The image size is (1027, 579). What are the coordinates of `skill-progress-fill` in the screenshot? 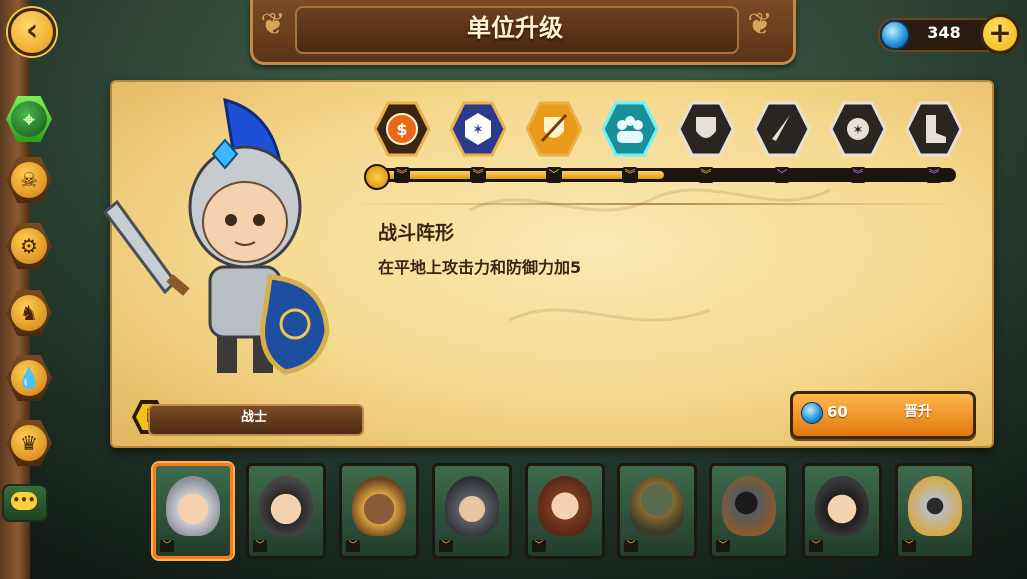 It's located at (520, 175).